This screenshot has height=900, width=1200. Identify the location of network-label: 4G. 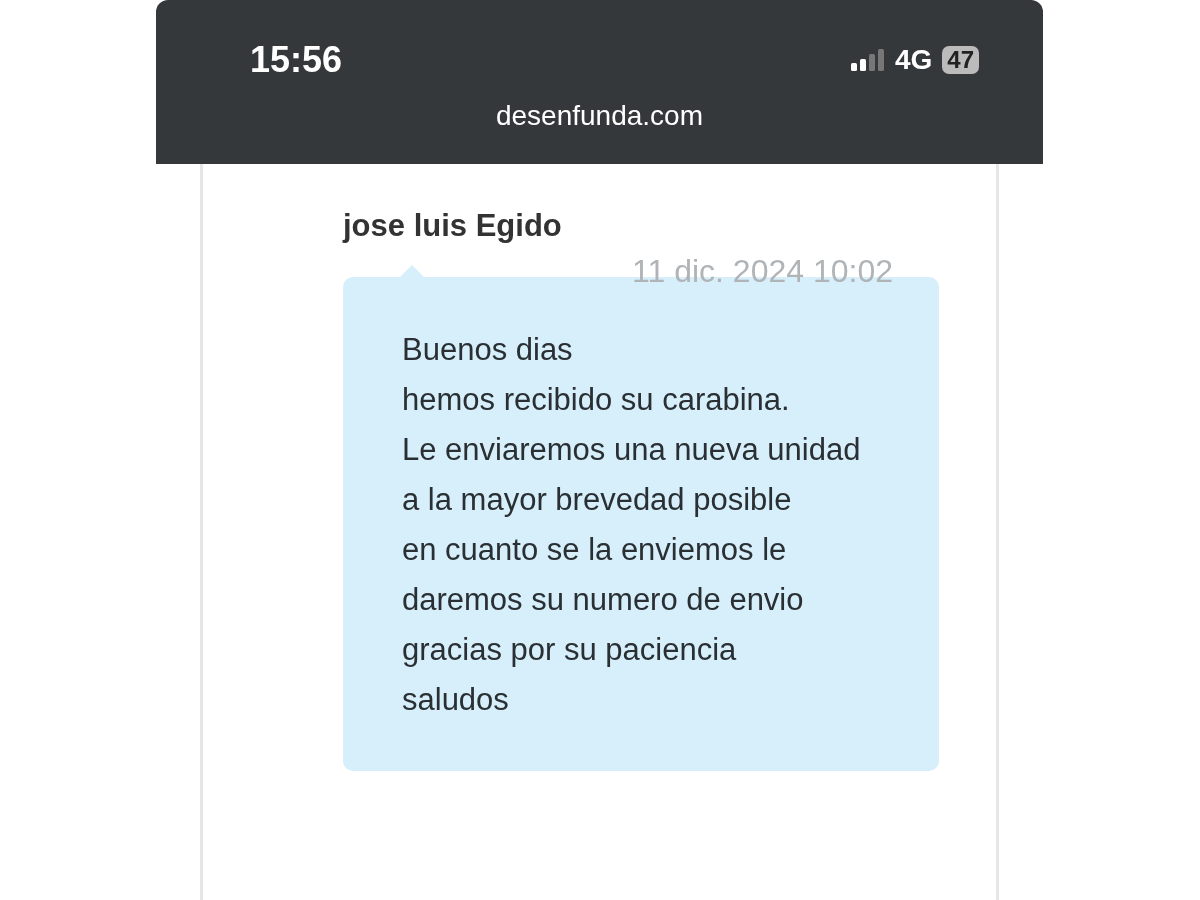
(913, 60).